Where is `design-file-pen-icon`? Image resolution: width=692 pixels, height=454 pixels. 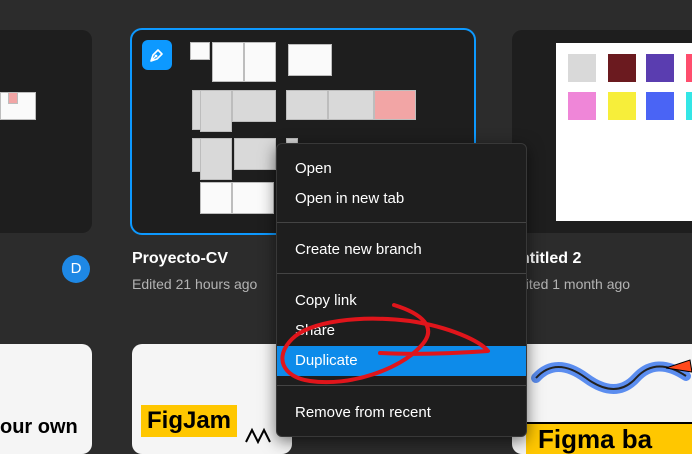 design-file-pen-icon is located at coordinates (157, 55).